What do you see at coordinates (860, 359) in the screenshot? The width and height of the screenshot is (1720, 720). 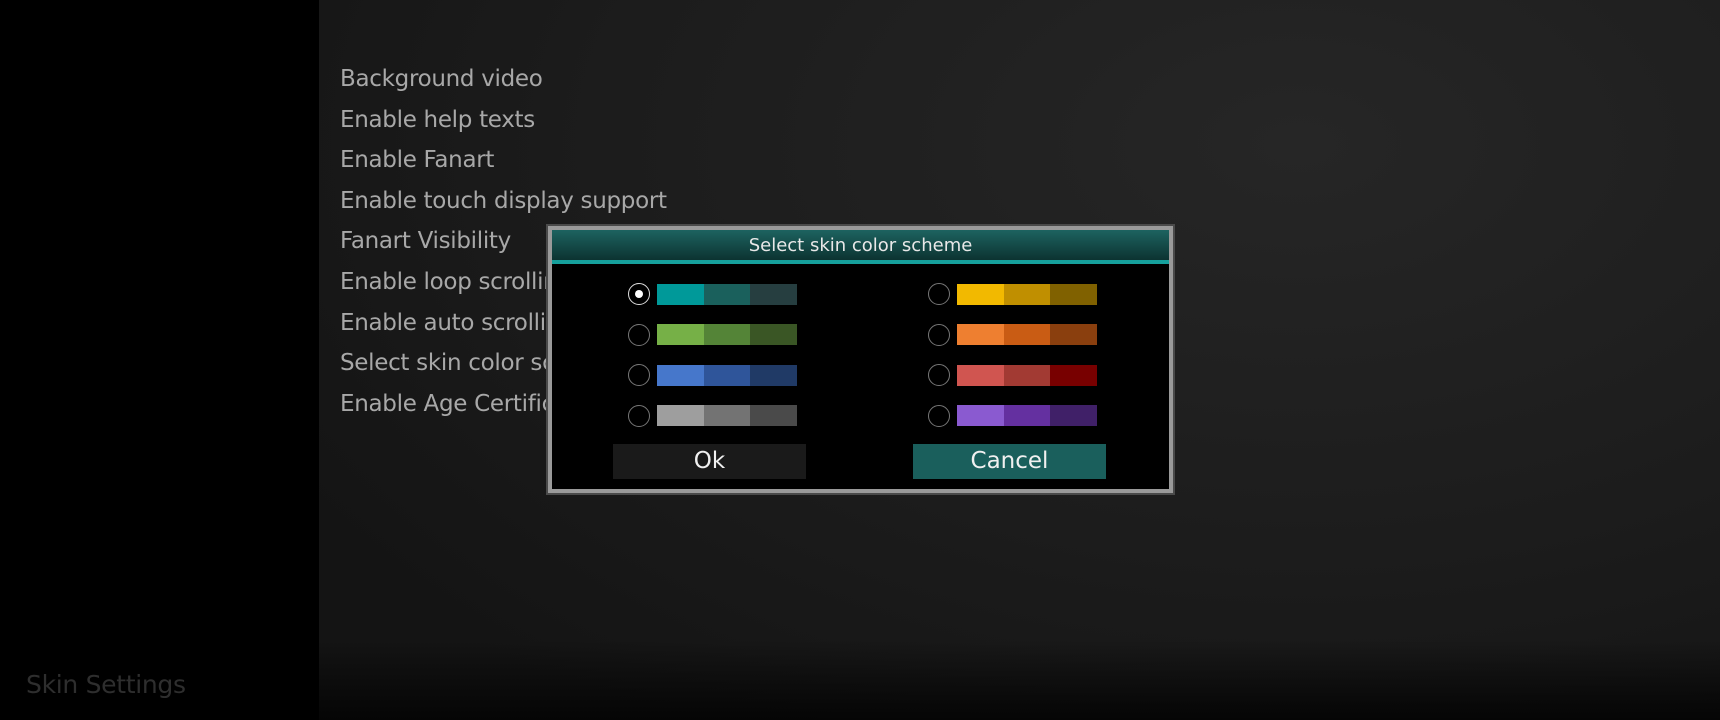 I see `color-scheme-dialog: Select skin color scheme Ok Cancel` at bounding box center [860, 359].